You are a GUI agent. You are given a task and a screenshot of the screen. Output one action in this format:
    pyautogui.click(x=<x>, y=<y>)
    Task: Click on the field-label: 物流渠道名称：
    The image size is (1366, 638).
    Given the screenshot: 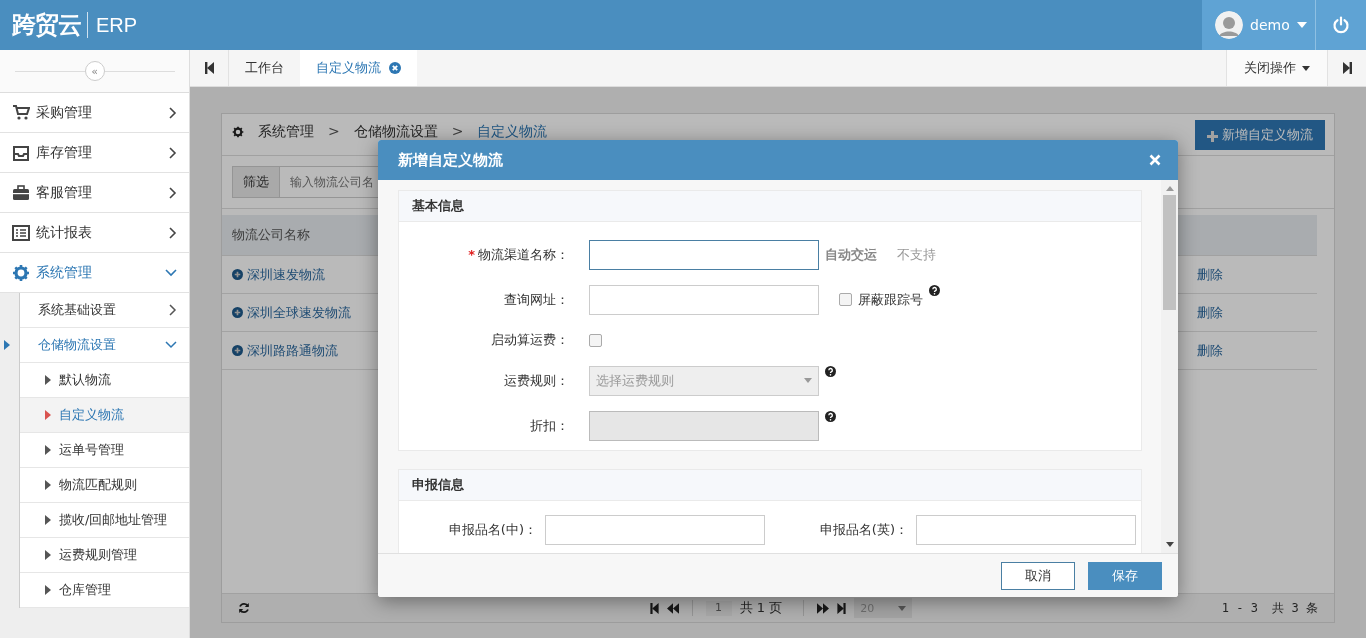 What is the action you would take?
    pyautogui.click(x=523, y=254)
    